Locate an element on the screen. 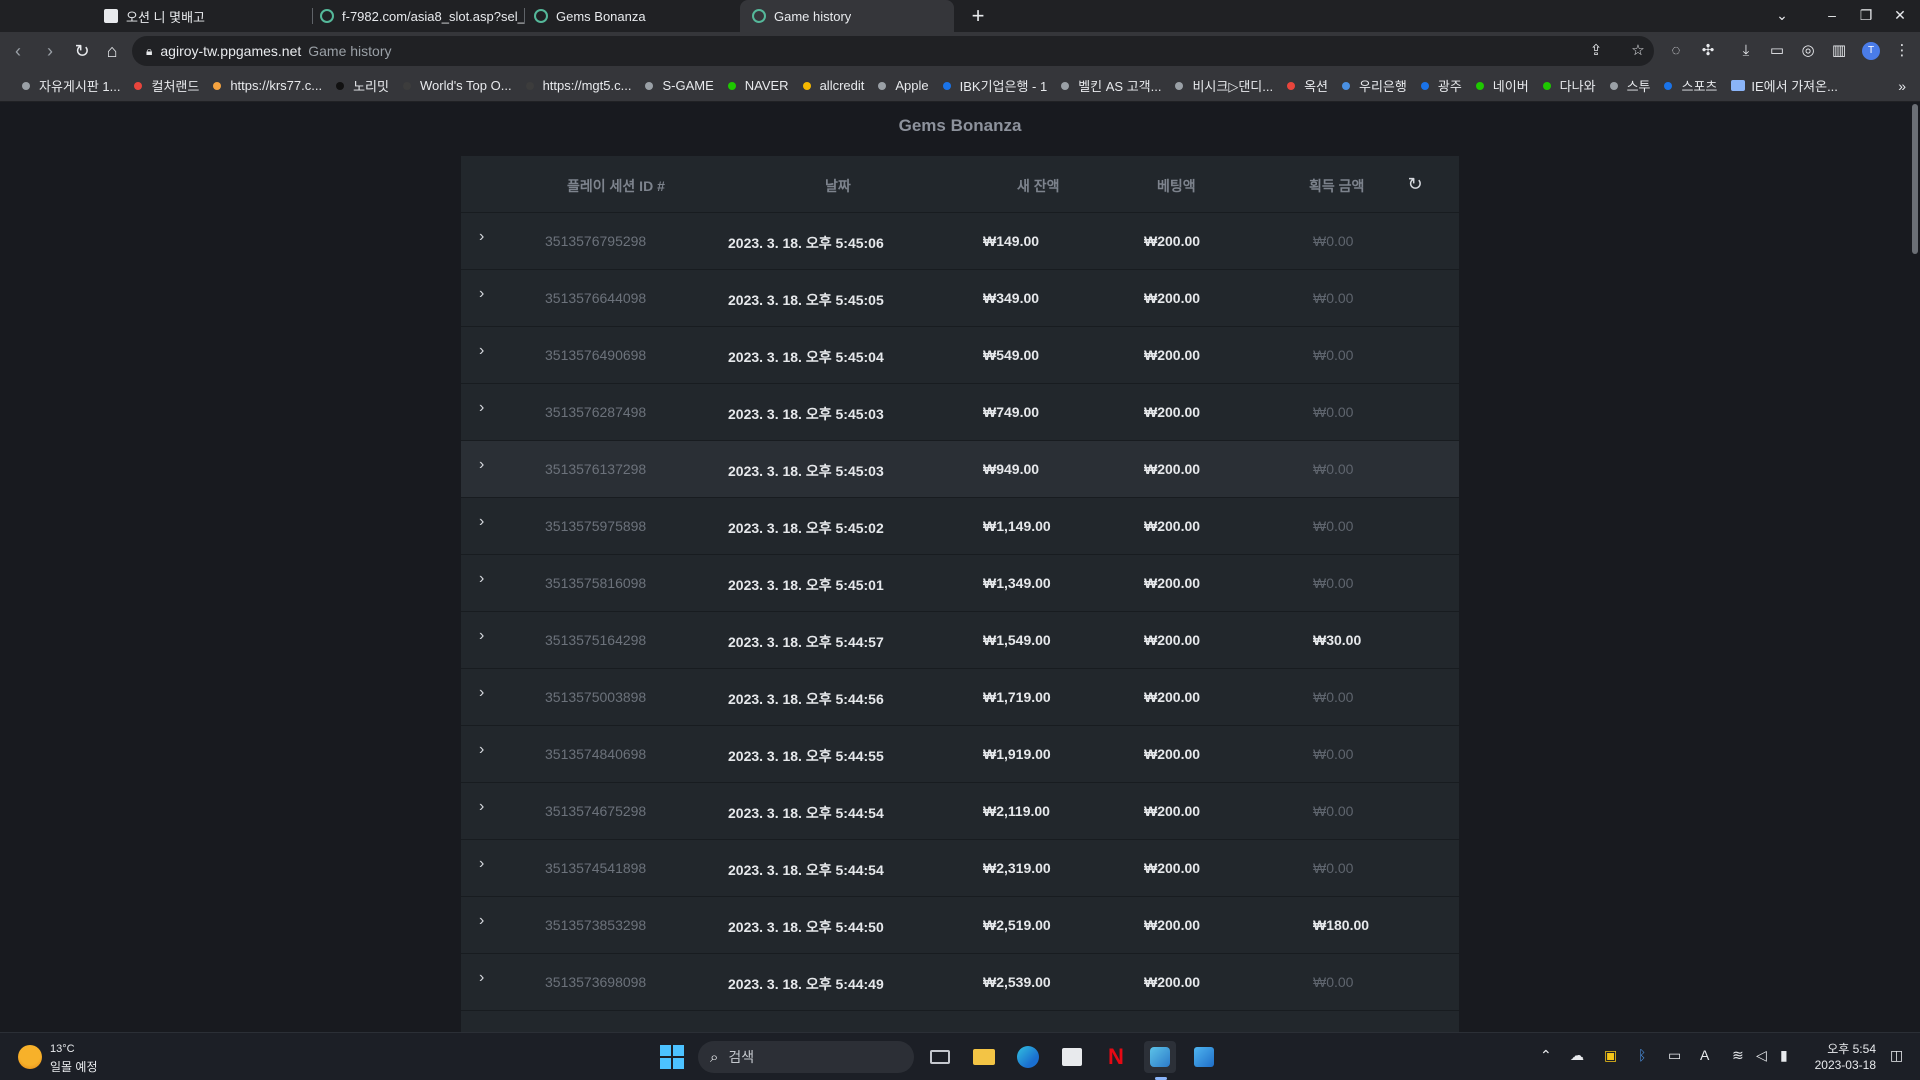  bookmark-favicon is located at coordinates (1546, 85).